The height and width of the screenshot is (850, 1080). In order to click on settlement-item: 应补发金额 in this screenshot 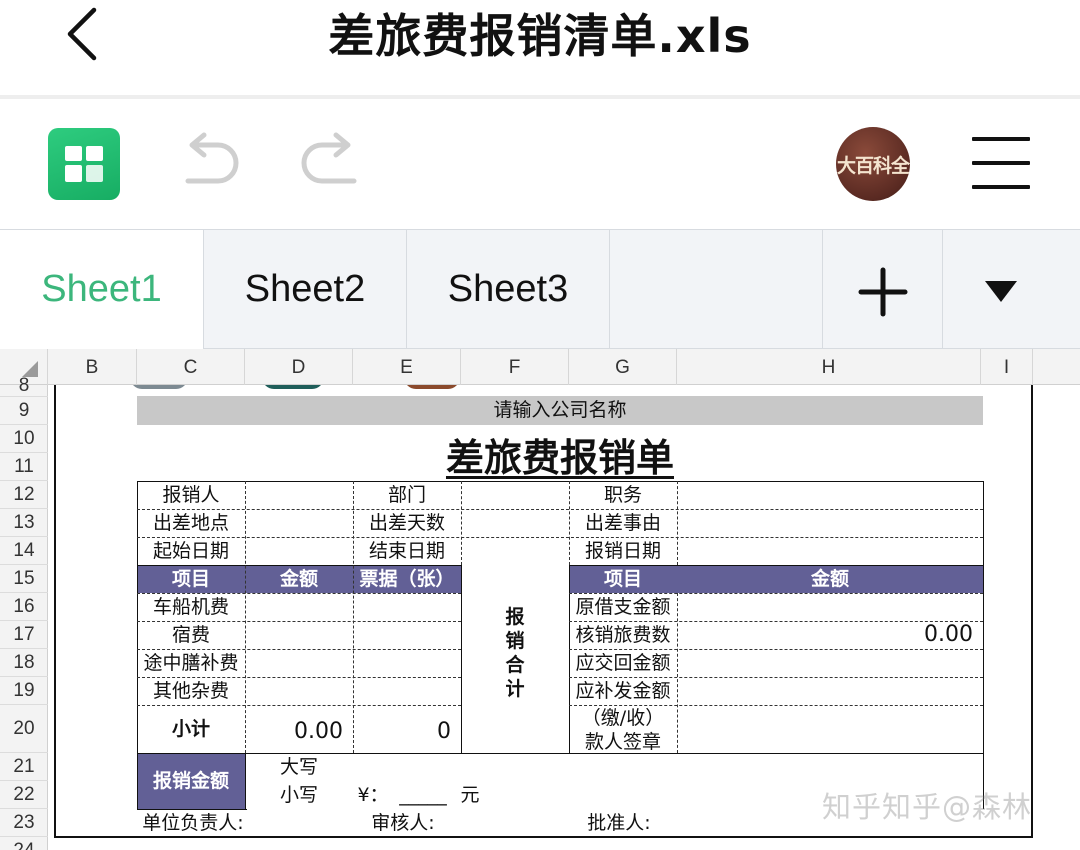, I will do `click(623, 691)`.